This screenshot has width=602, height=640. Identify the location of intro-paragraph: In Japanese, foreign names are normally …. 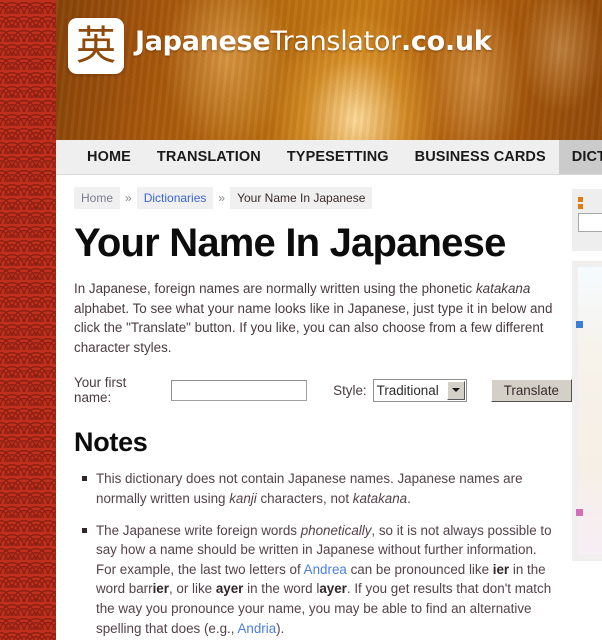
(315, 318).